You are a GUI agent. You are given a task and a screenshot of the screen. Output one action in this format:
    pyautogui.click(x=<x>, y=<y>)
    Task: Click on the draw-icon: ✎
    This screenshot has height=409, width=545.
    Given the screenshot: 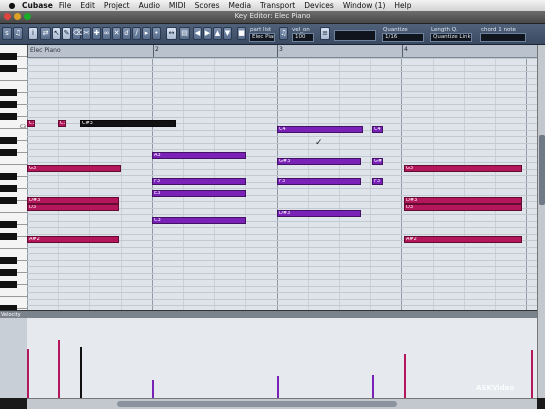 What is the action you would take?
    pyautogui.click(x=66, y=33)
    